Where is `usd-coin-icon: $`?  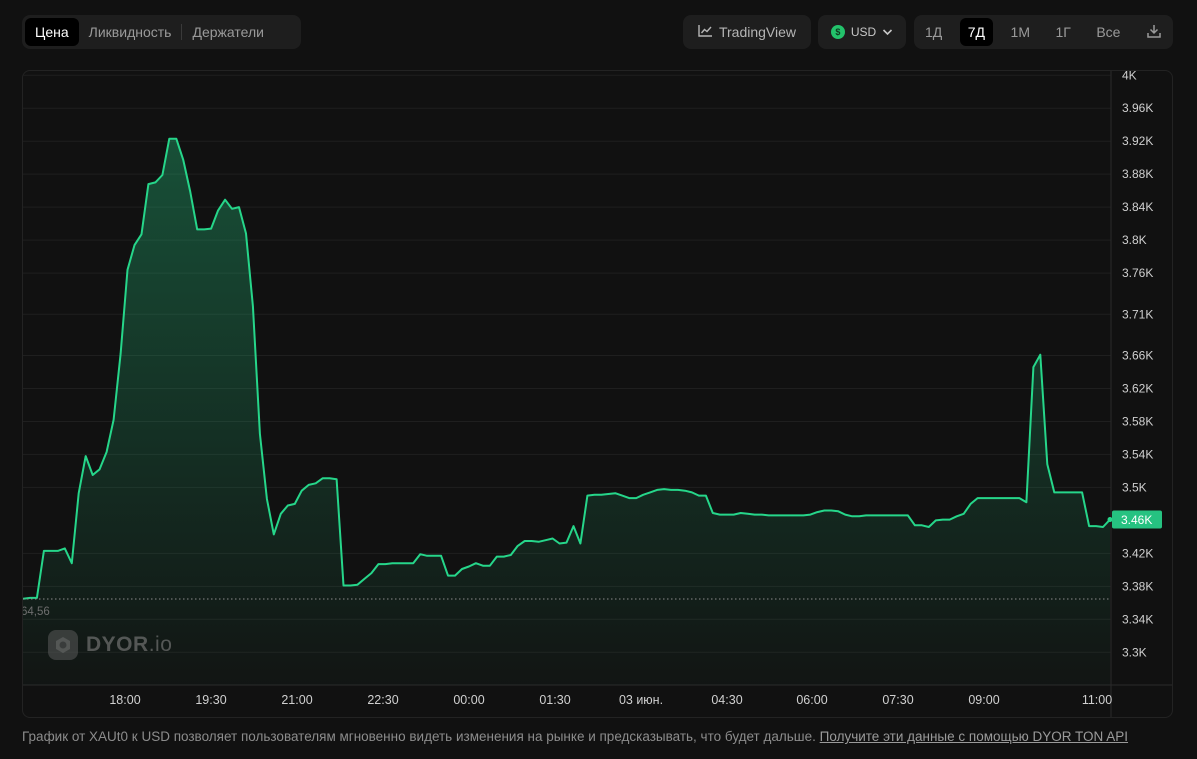 usd-coin-icon: $ is located at coordinates (837, 32).